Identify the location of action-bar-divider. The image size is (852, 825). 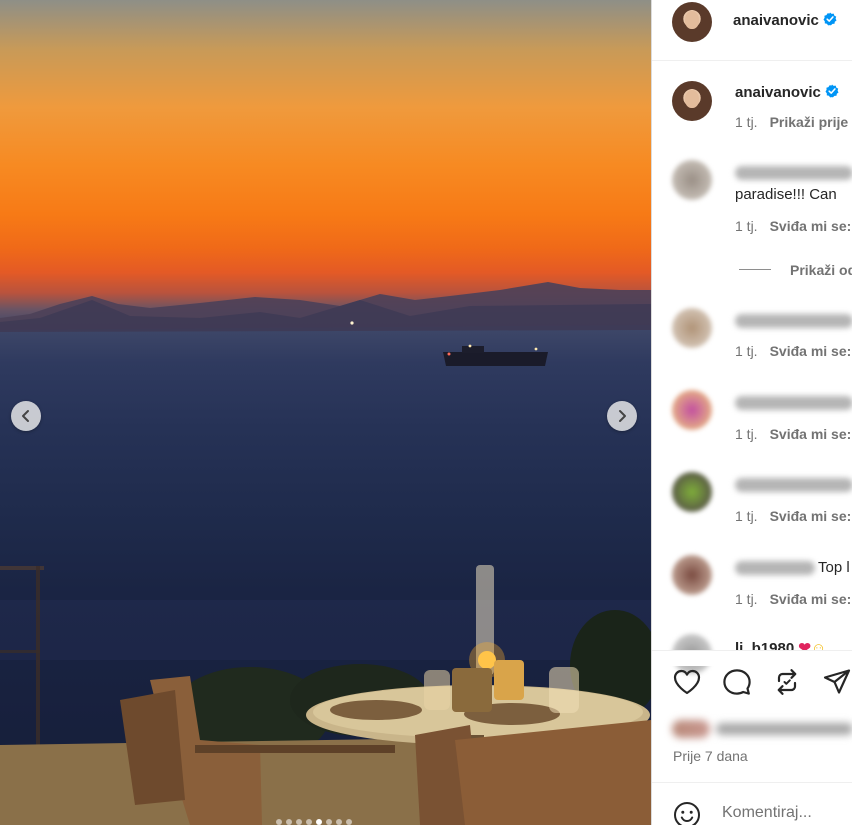
(752, 650).